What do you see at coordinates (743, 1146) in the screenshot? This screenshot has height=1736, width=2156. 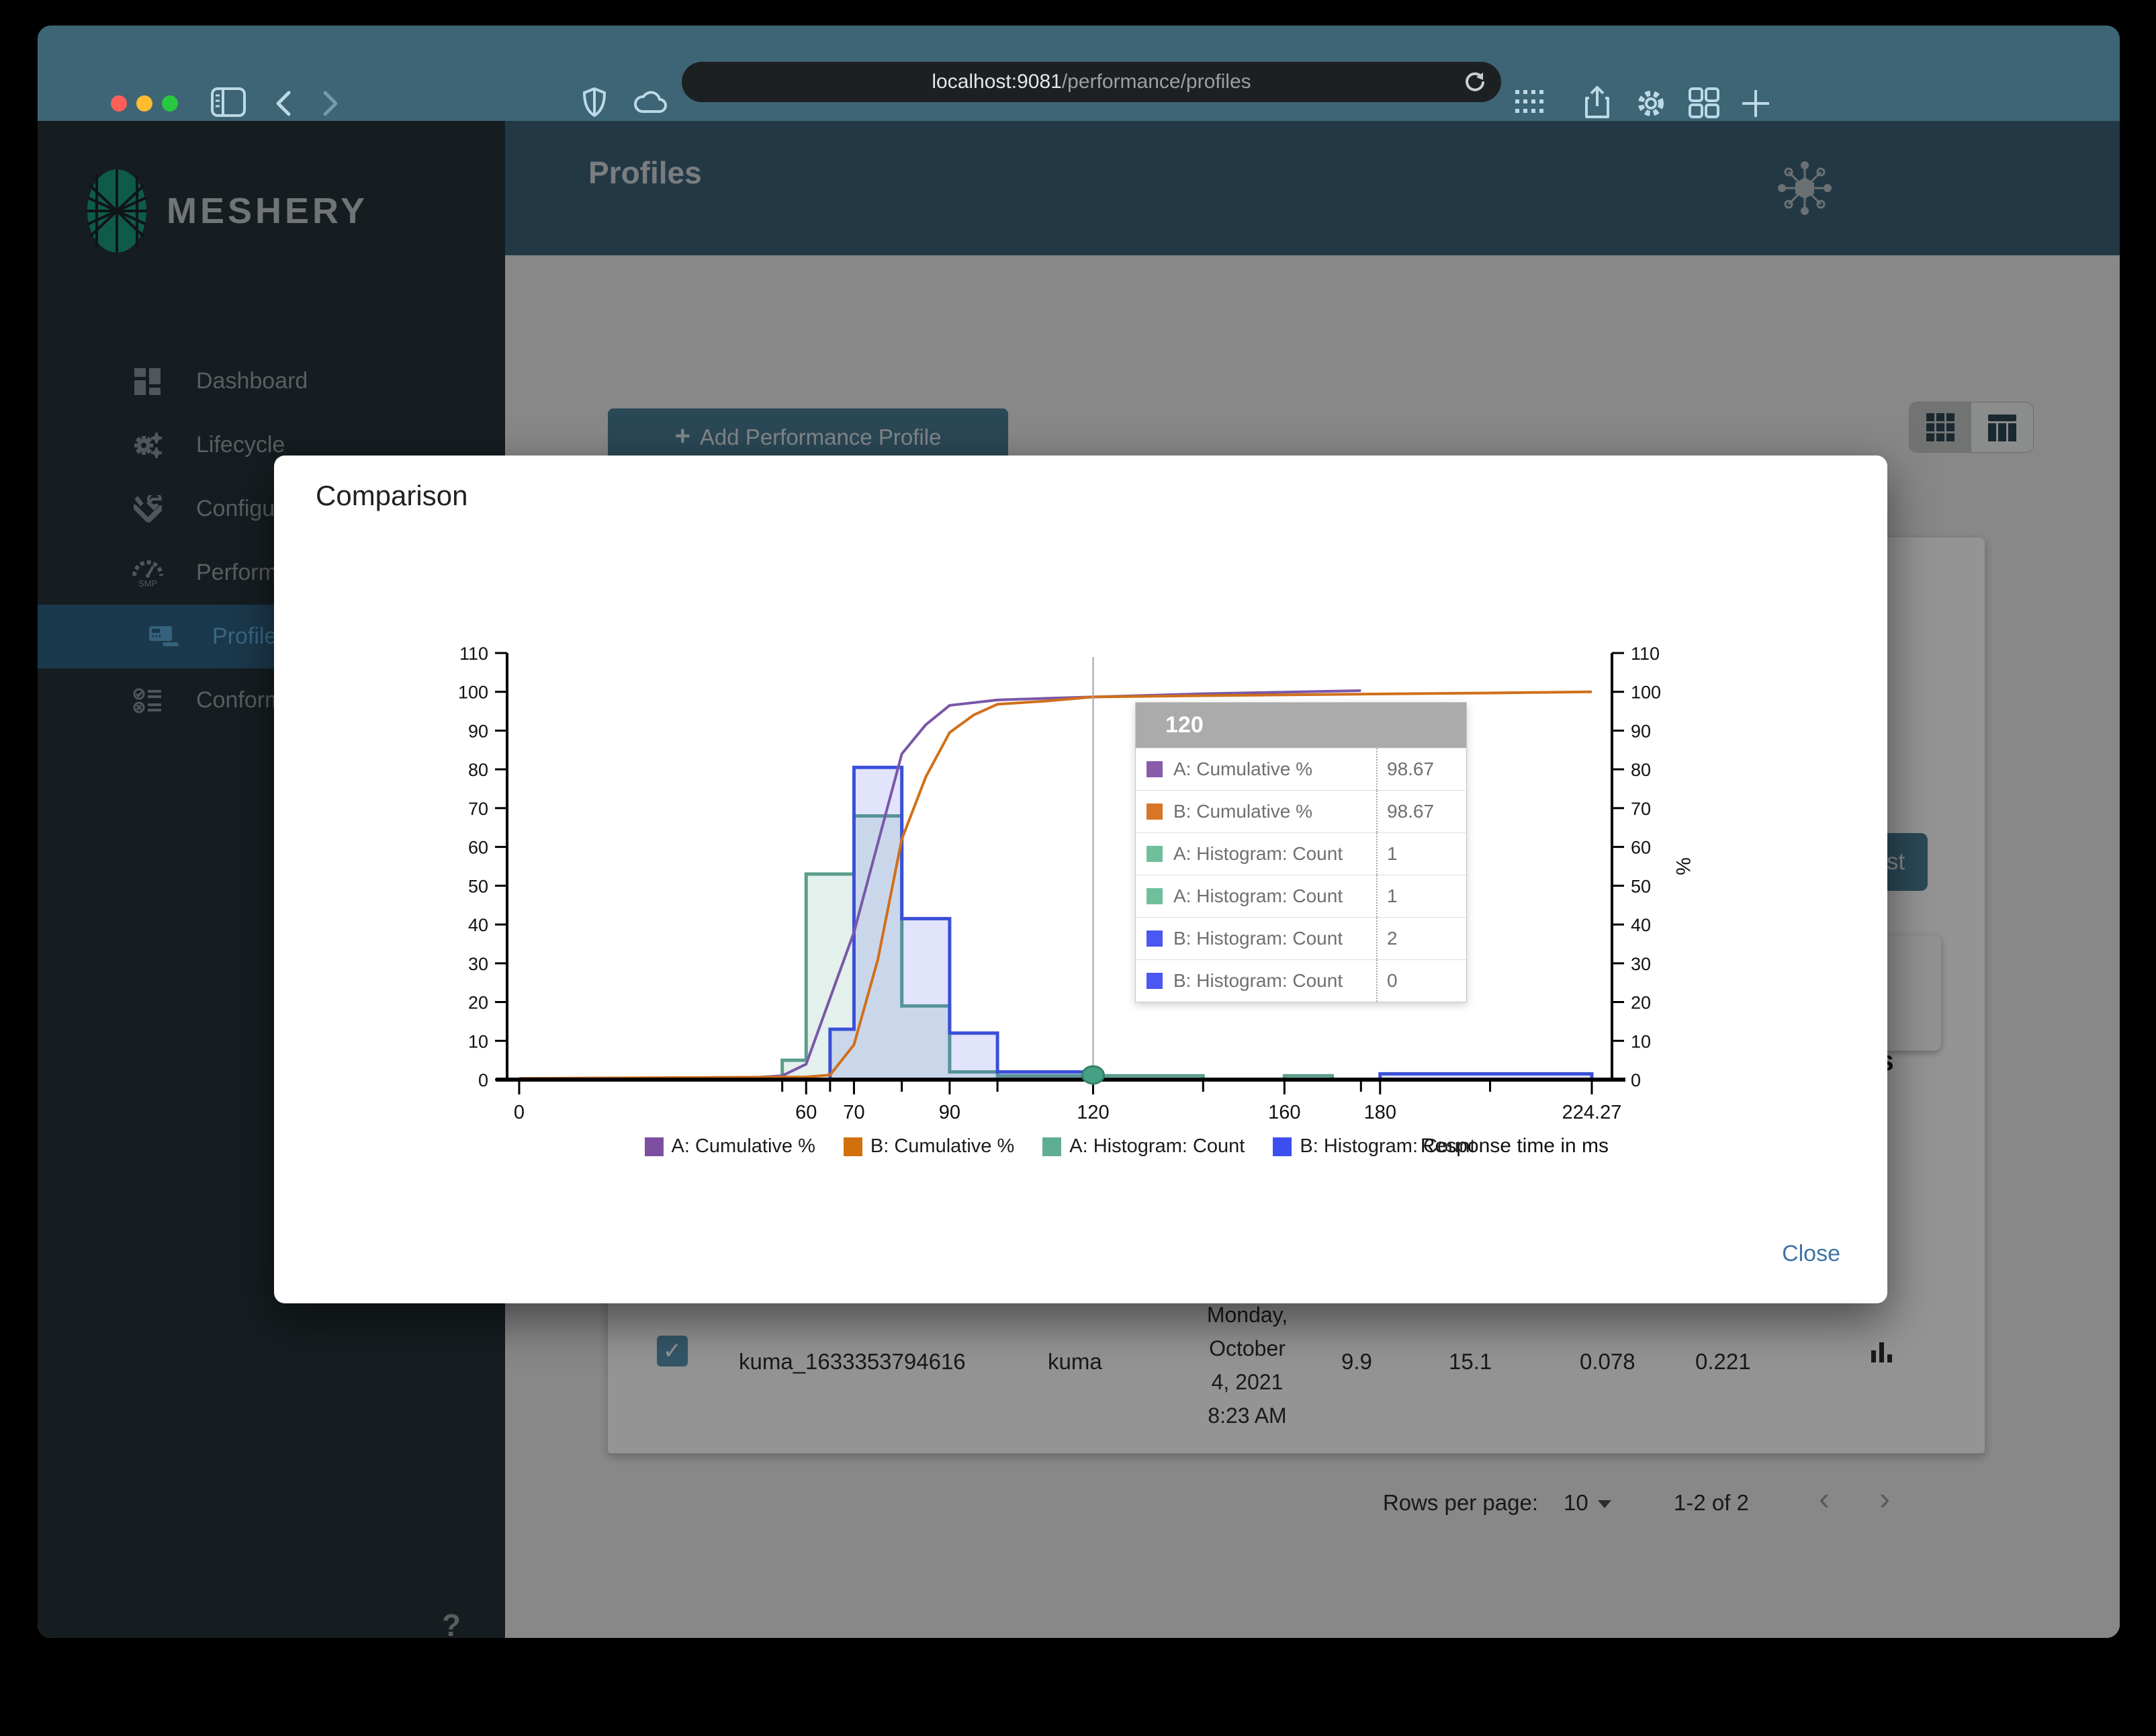 I see `legend-label: A: Cumulative %` at bounding box center [743, 1146].